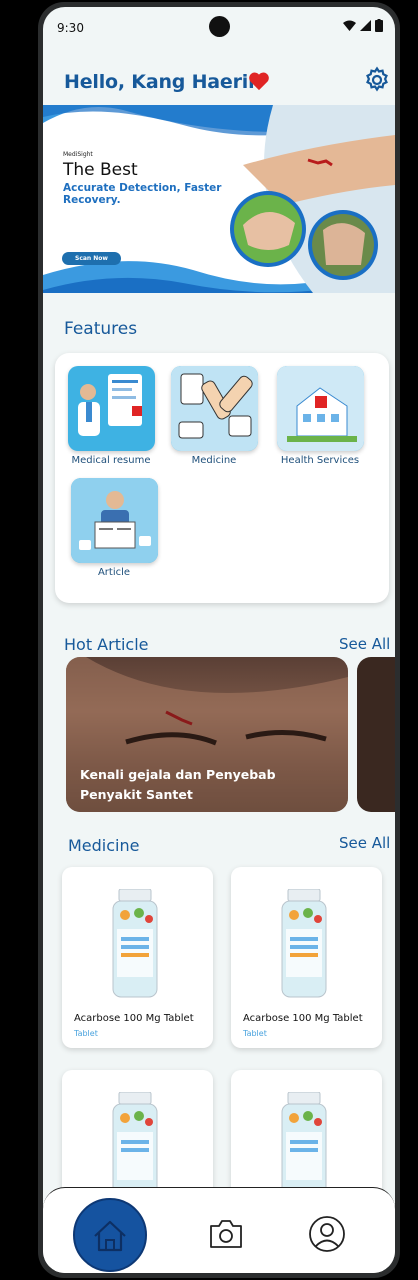  What do you see at coordinates (364, 644) in the screenshot?
I see `hot-article-see-all-link: See All` at bounding box center [364, 644].